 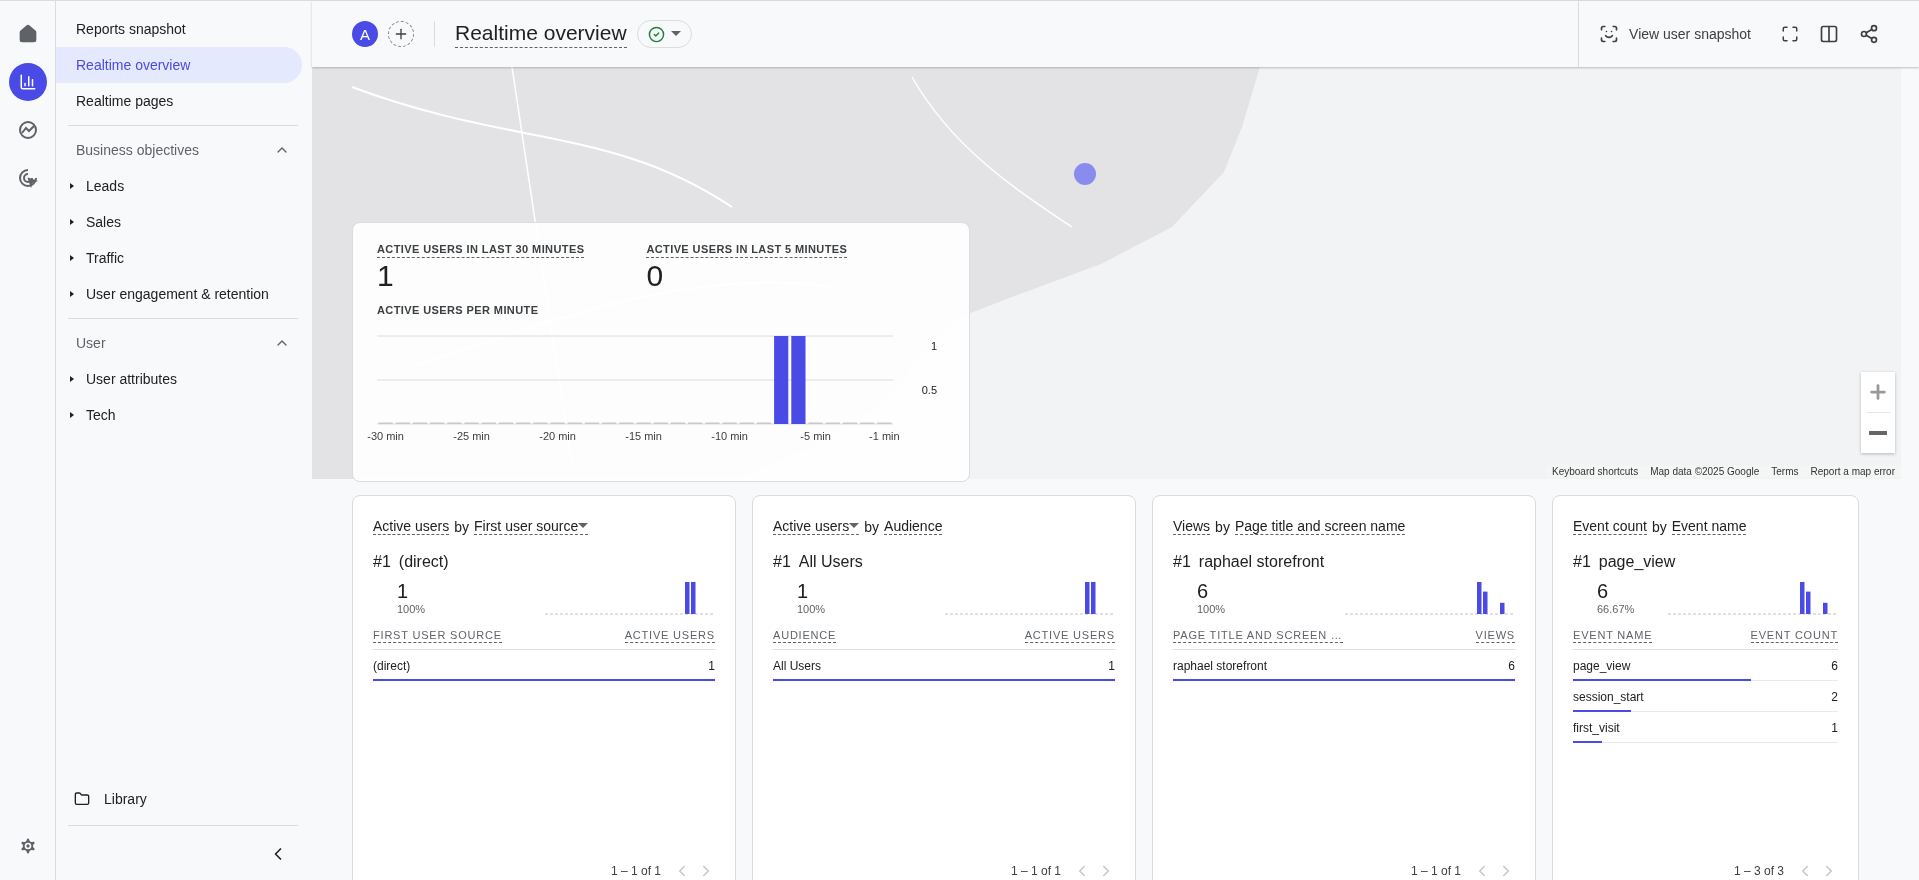 I want to click on table-cell: All Users, so click(x=797, y=666).